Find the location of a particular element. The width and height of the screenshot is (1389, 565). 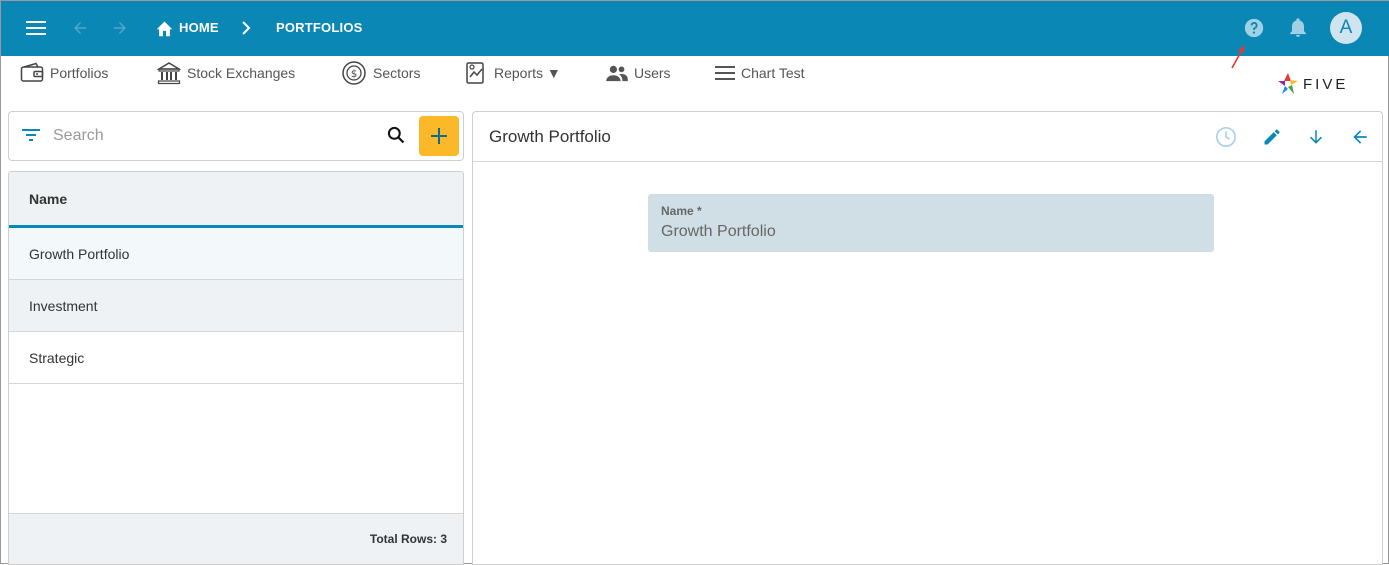

users-icon is located at coordinates (617, 73).